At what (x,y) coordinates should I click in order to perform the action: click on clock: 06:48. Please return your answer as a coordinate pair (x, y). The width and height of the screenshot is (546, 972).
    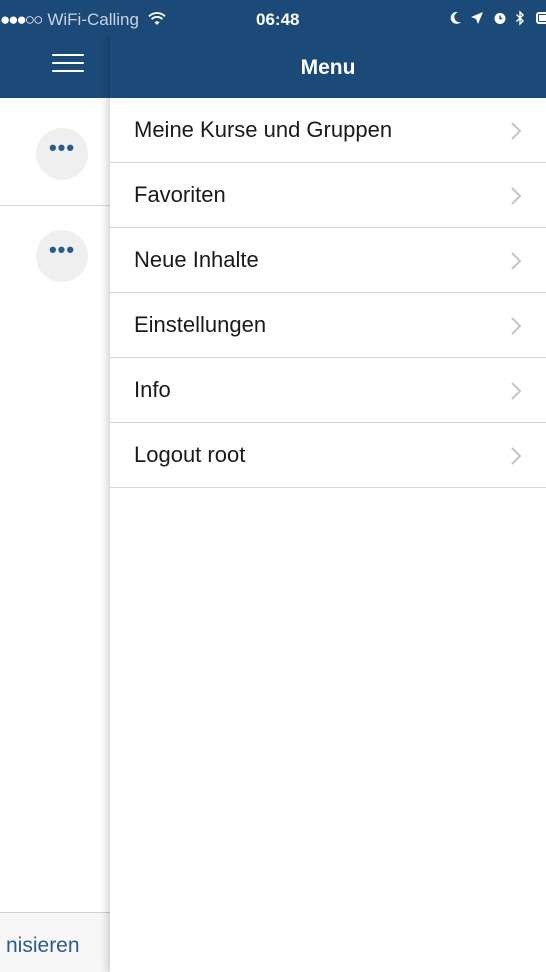
    Looking at the image, I should click on (278, 19).